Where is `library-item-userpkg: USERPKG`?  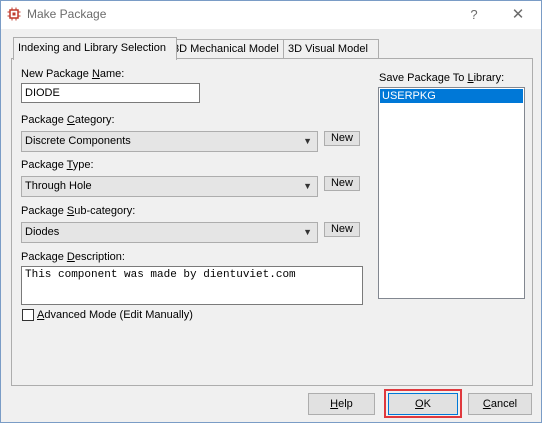 library-item-userpkg: USERPKG is located at coordinates (451, 96).